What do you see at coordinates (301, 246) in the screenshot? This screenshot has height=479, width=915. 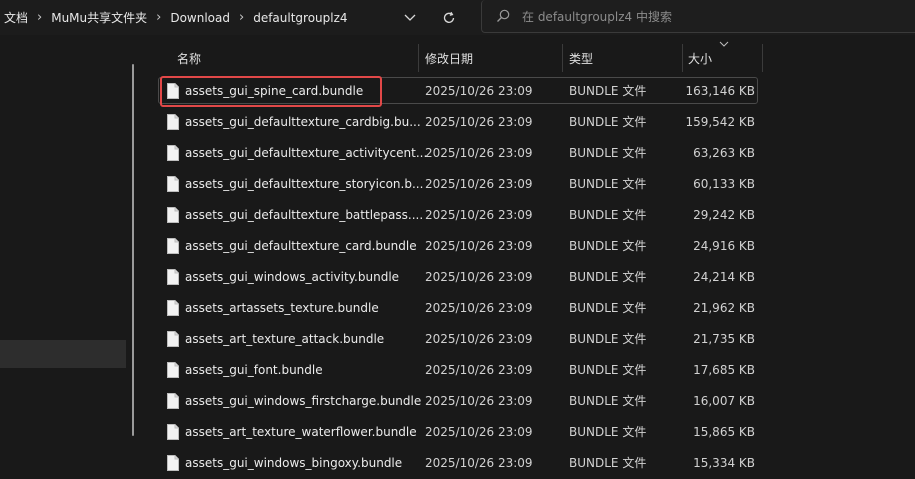 I see `file-name: assets_gui_defaulttexture_card.bundle` at bounding box center [301, 246].